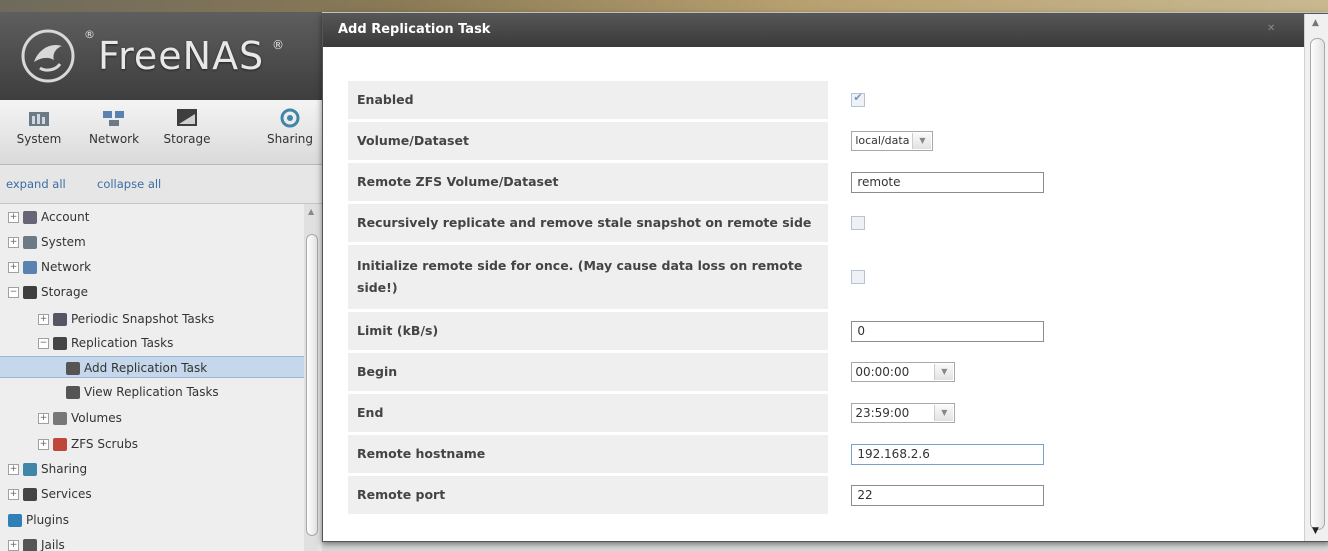 The height and width of the screenshot is (551, 1328). I want to click on expand-all-link: expand all, so click(36, 184).